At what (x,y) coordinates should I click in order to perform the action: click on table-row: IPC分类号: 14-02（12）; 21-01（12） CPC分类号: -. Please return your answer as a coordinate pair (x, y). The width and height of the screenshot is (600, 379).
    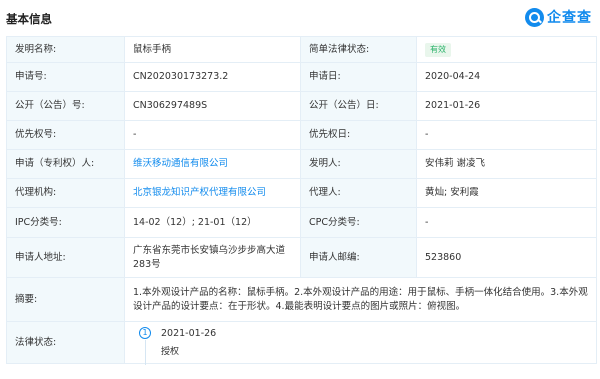
    Looking at the image, I should click on (301, 222).